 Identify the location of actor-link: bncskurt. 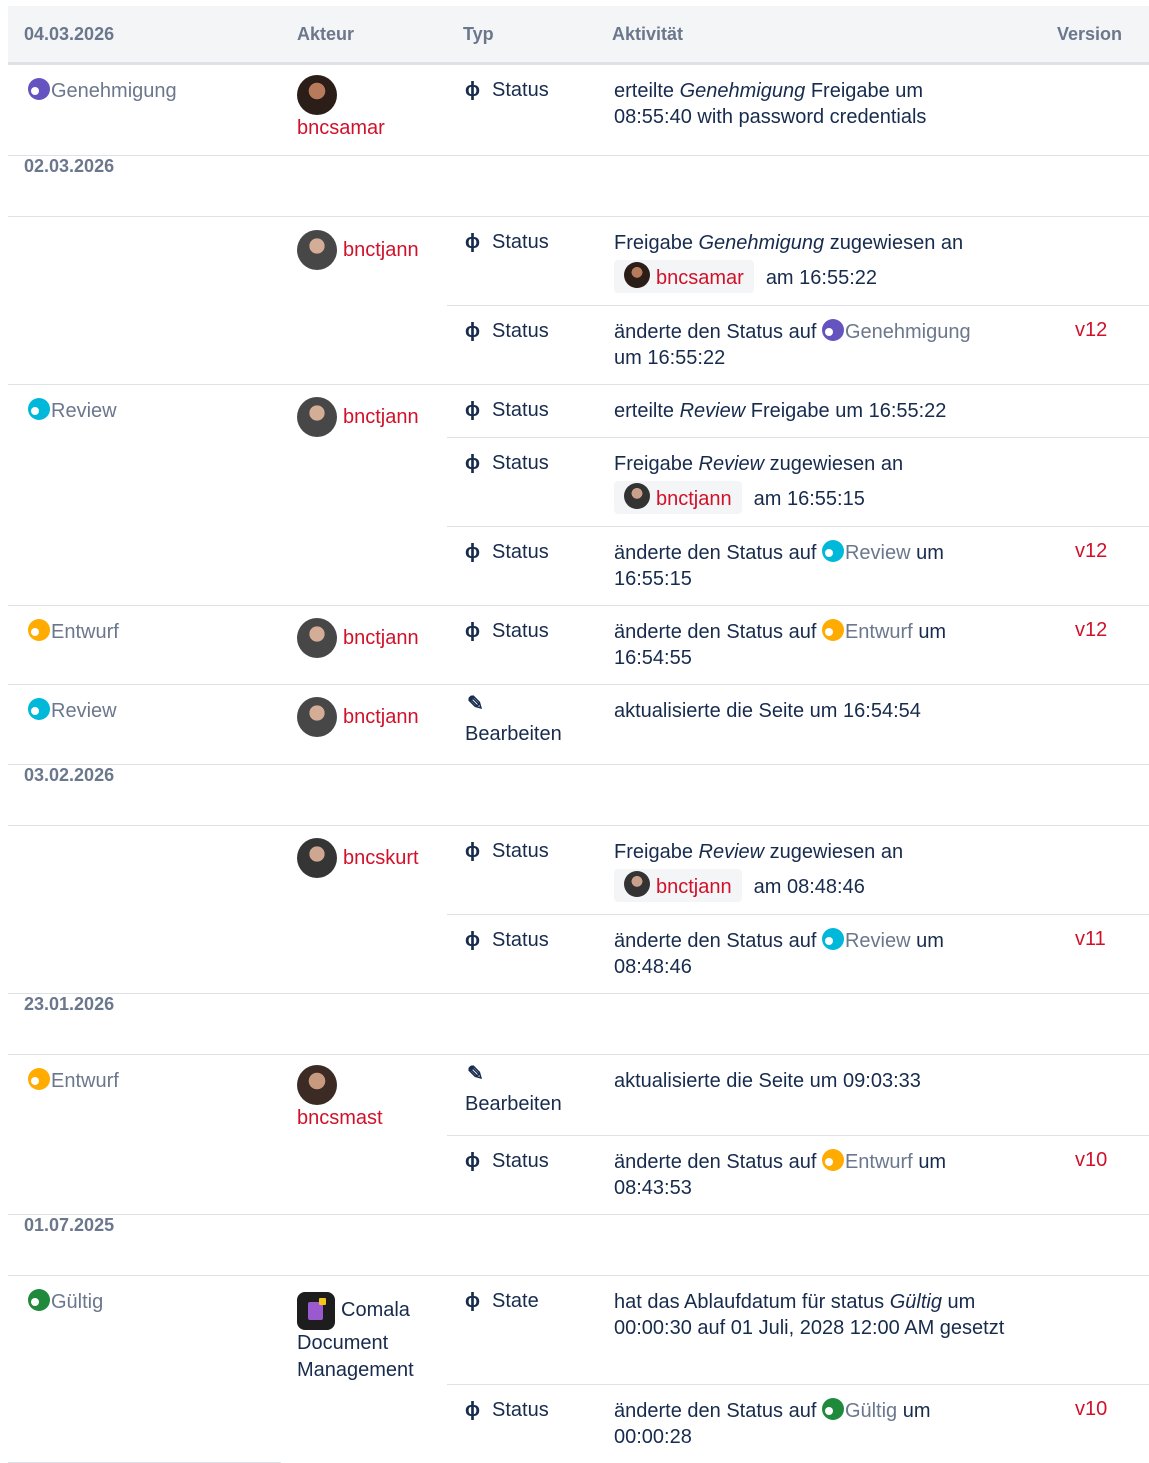
(381, 858).